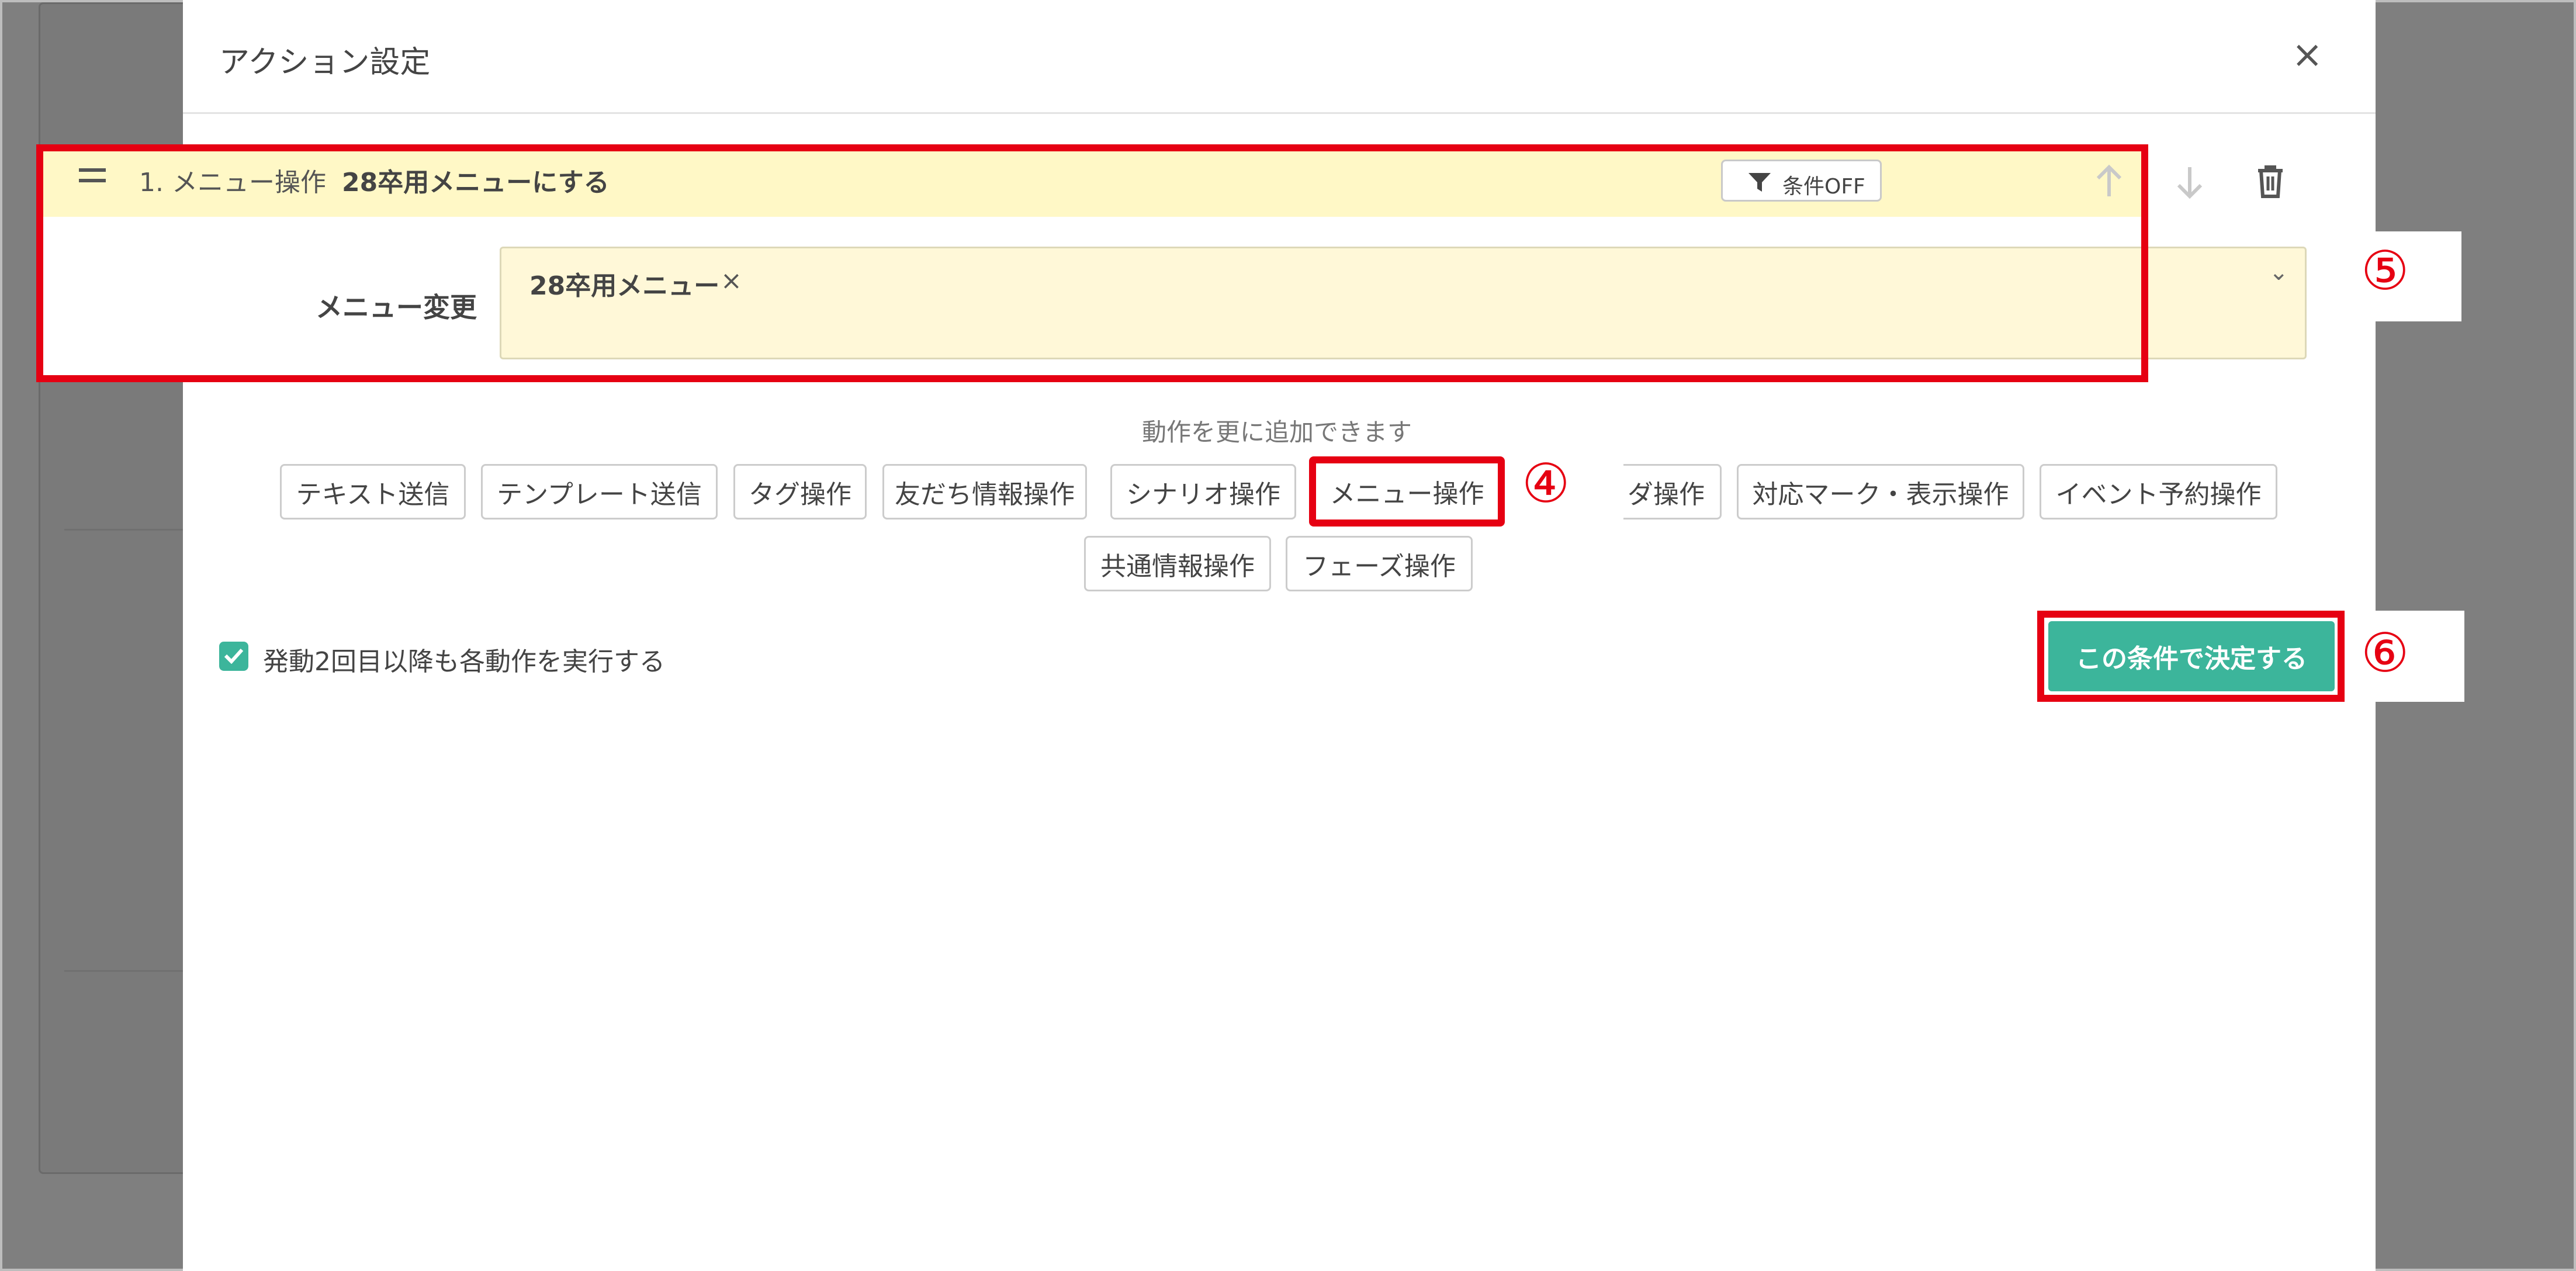 This screenshot has width=2576, height=1271. What do you see at coordinates (984, 492) in the screenshot?
I see `chip-friend-info: 友だち情報操作` at bounding box center [984, 492].